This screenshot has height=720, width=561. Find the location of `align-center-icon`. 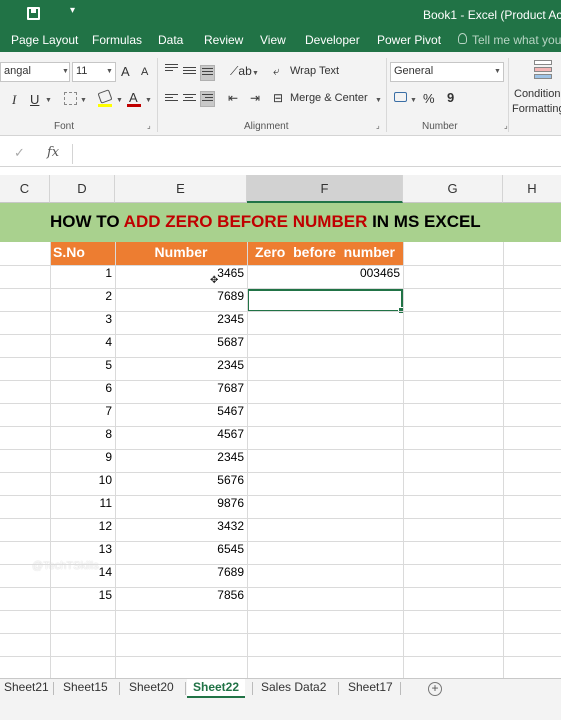

align-center-icon is located at coordinates (189, 99).